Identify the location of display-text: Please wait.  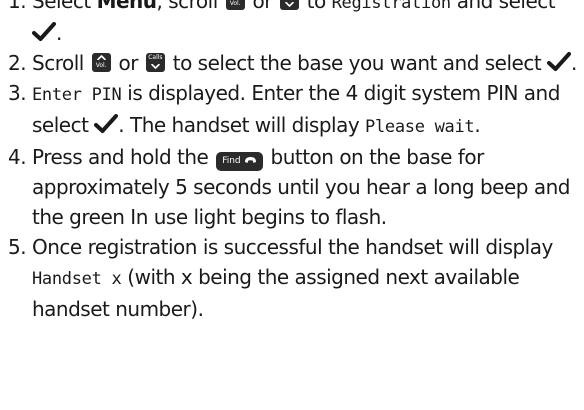
(420, 127).